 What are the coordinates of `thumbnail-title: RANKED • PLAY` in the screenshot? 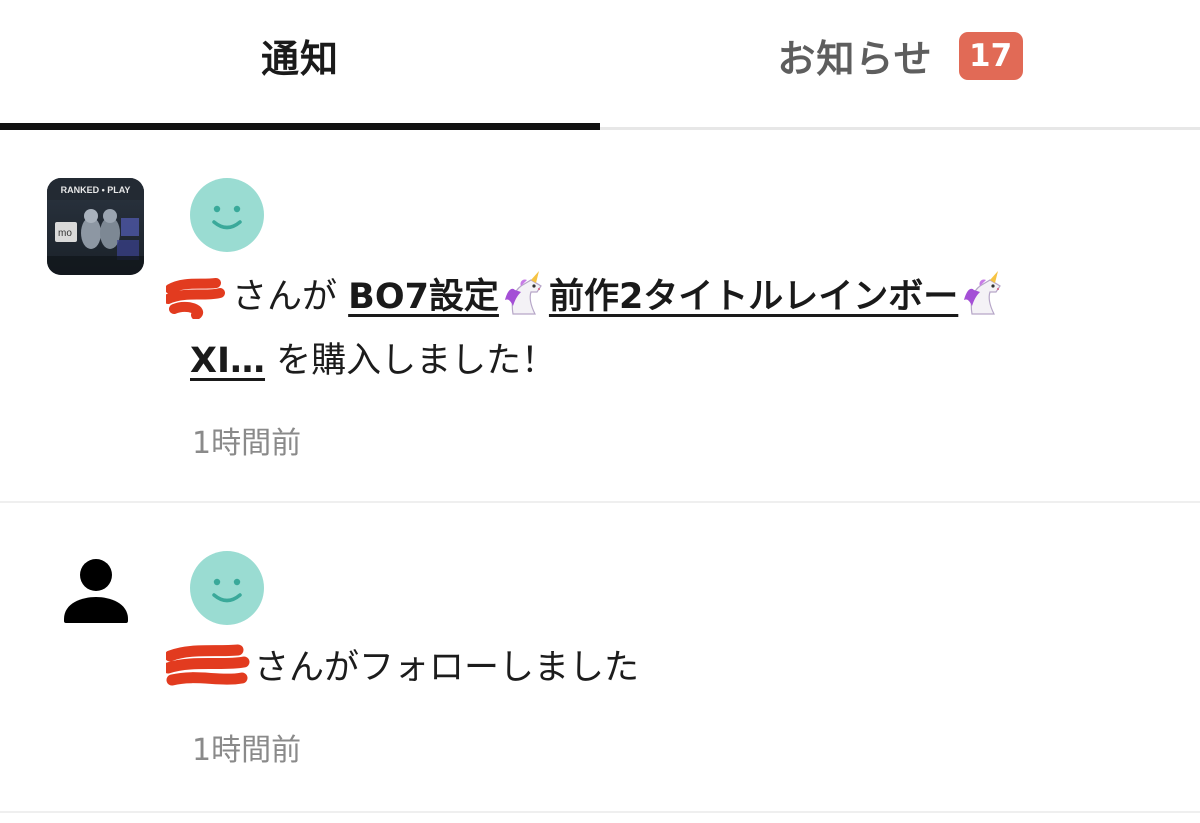 It's located at (96, 190).